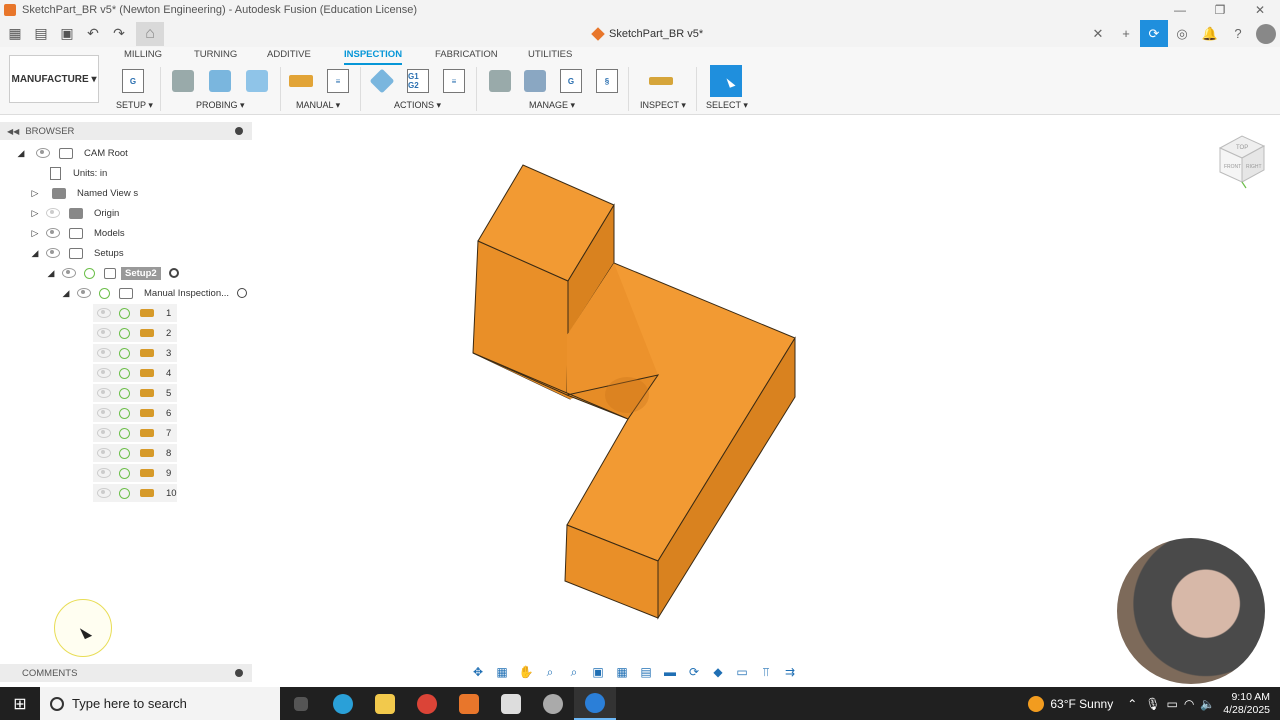  Describe the element at coordinates (469, 703) in the screenshot. I see `fusion-taskbar-icon` at that location.